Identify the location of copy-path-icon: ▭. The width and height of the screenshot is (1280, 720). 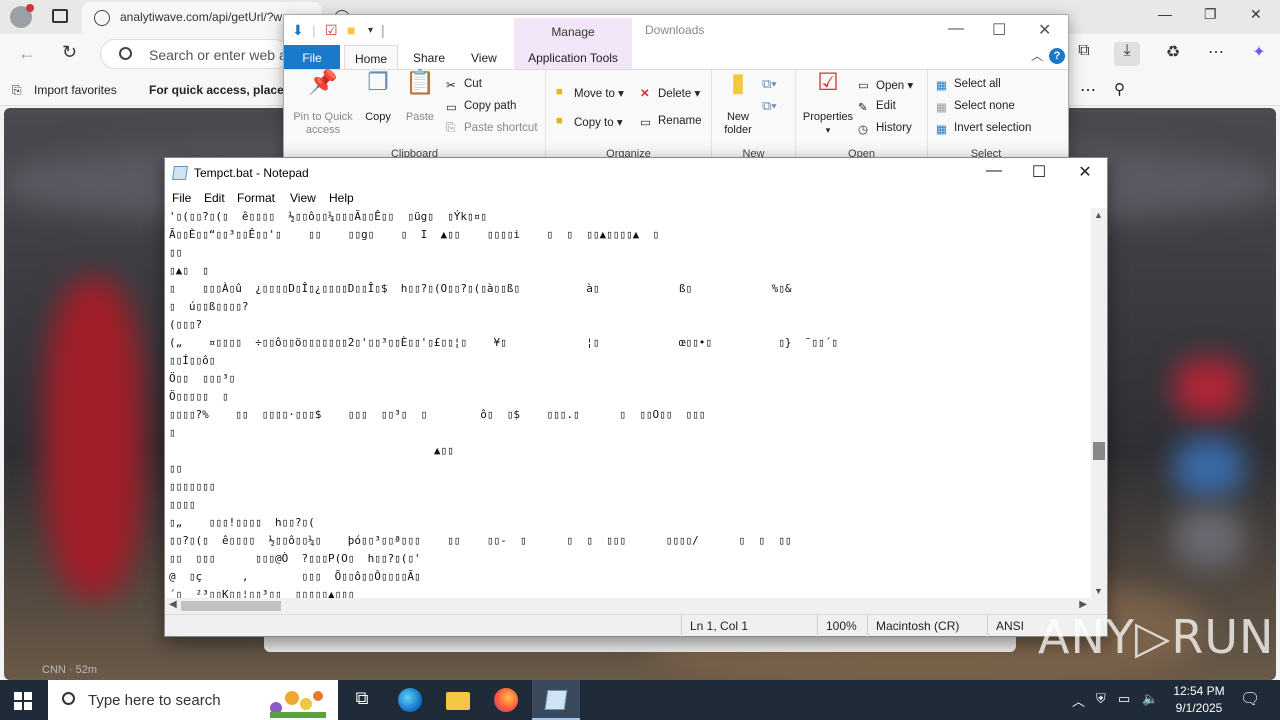
(451, 108).